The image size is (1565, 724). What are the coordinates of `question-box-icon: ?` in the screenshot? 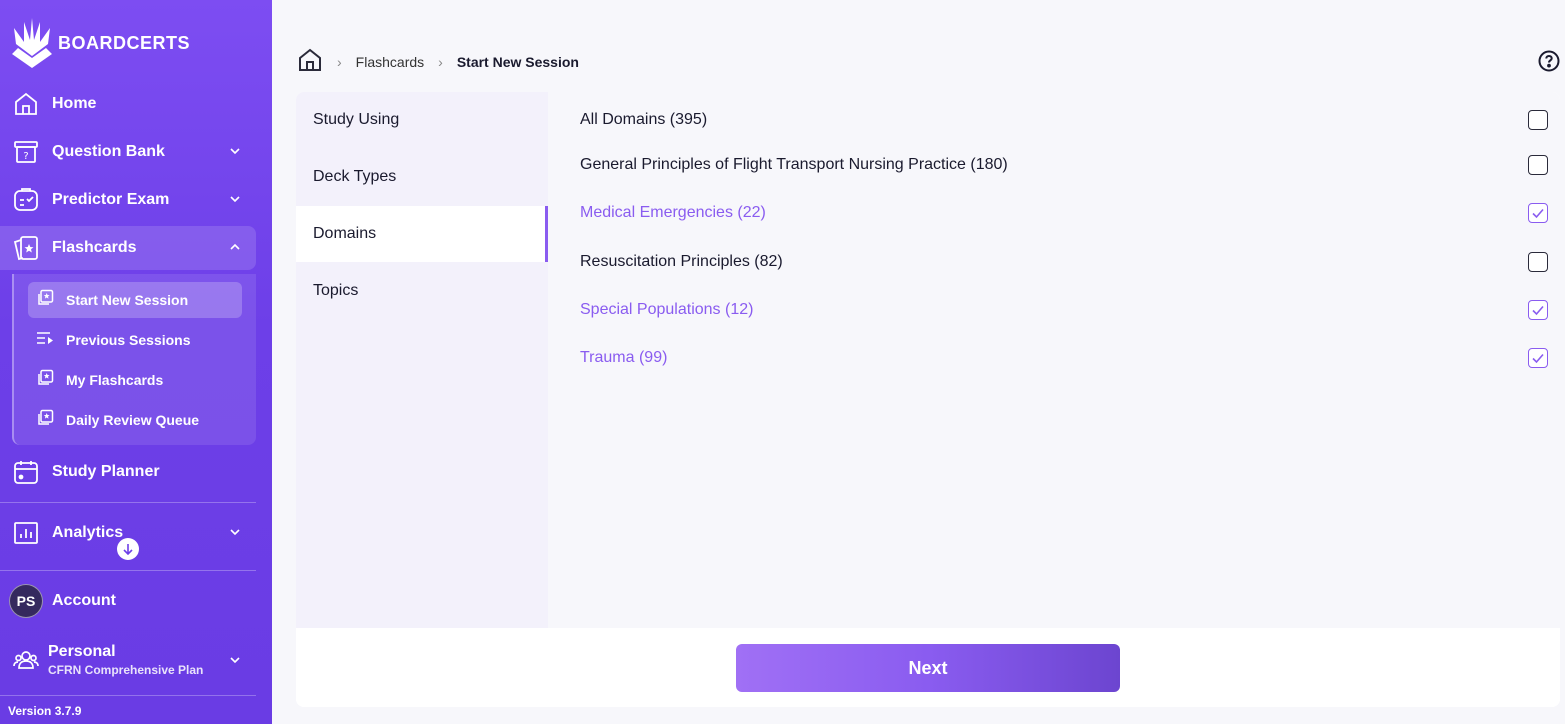 It's located at (26, 152).